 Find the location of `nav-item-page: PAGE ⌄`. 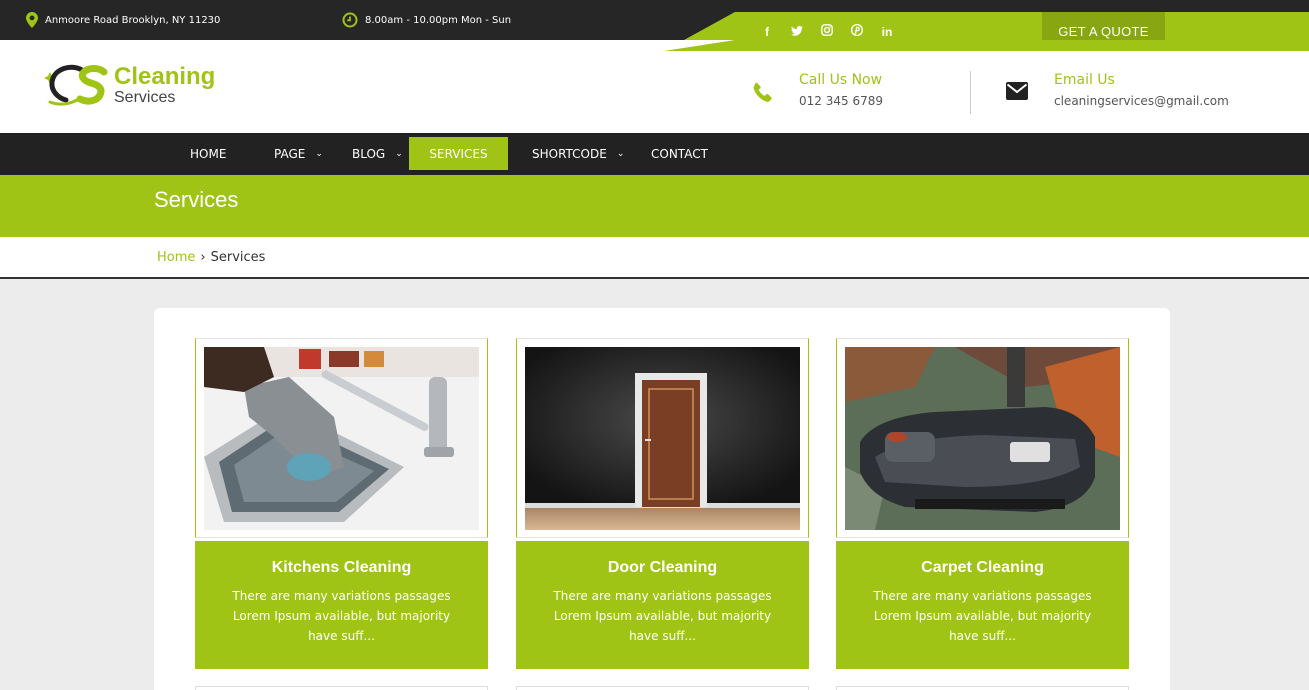

nav-item-page: PAGE ⌄ is located at coordinates (298, 154).